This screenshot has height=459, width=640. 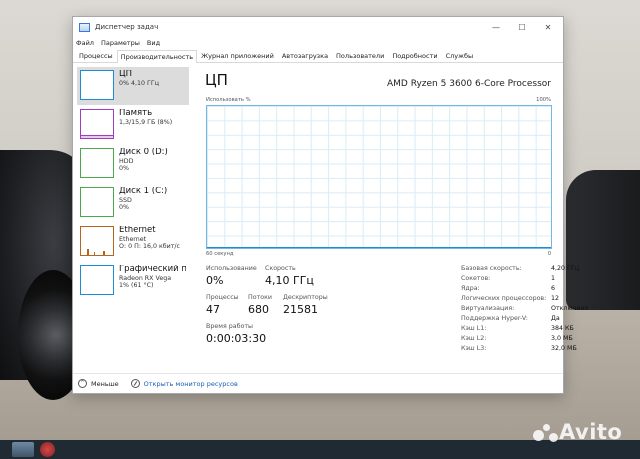 I want to click on spec-row-sockets: Сокетов: 1, so click(x=508, y=278).